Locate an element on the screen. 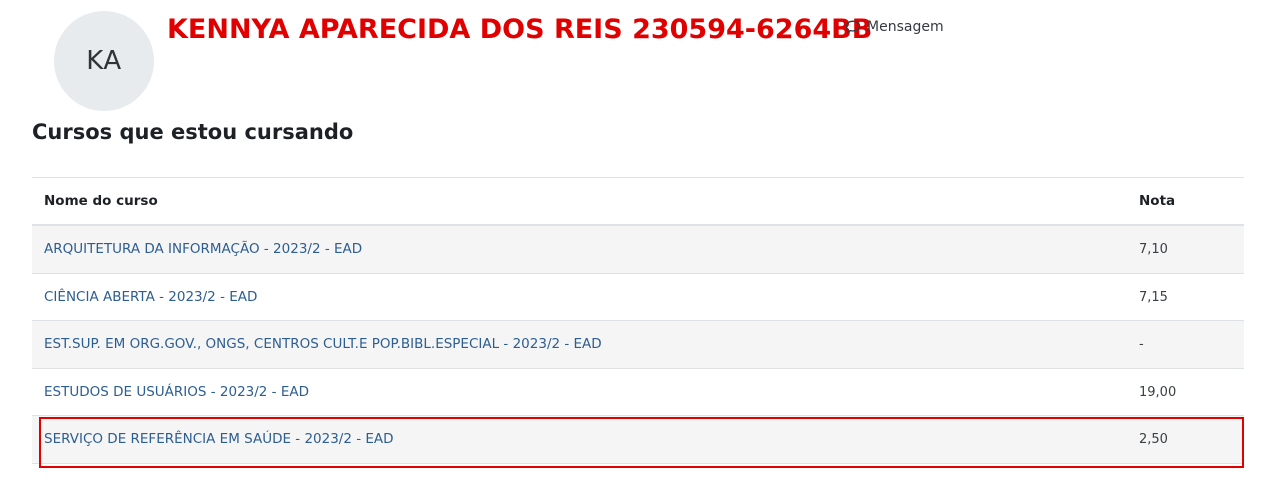 The image size is (1285, 496). speech-bubble-icon is located at coordinates (853, 27).